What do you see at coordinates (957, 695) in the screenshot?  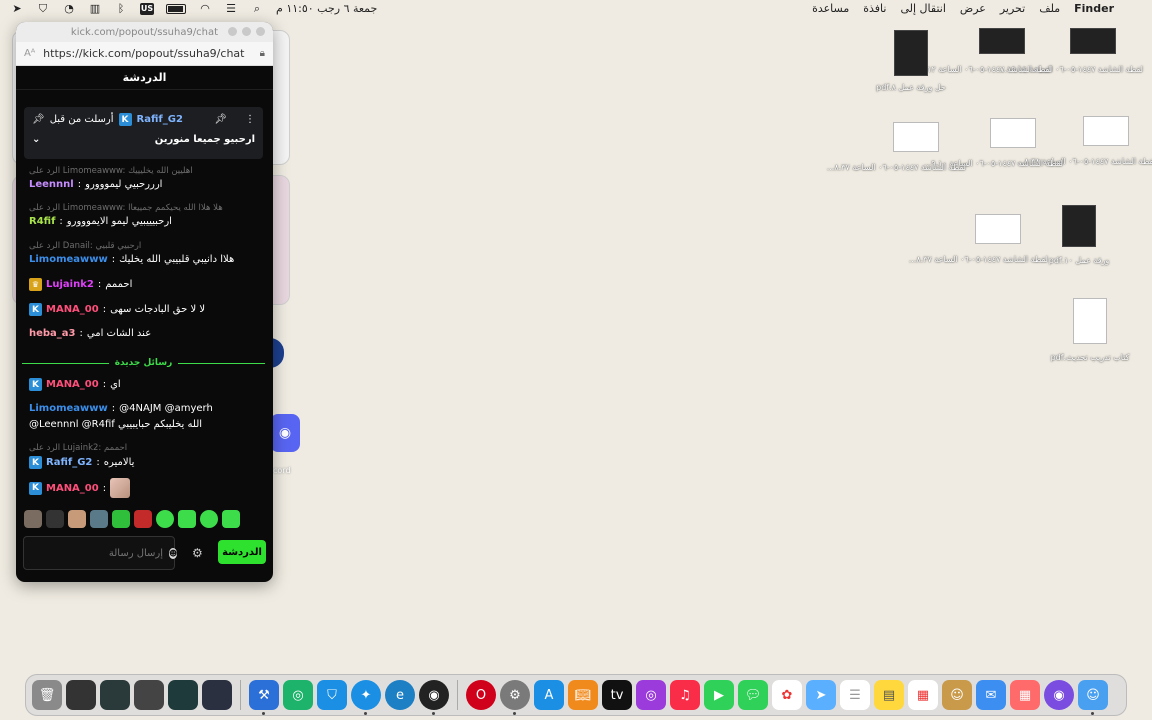 I see `contacts-icon: ☺` at bounding box center [957, 695].